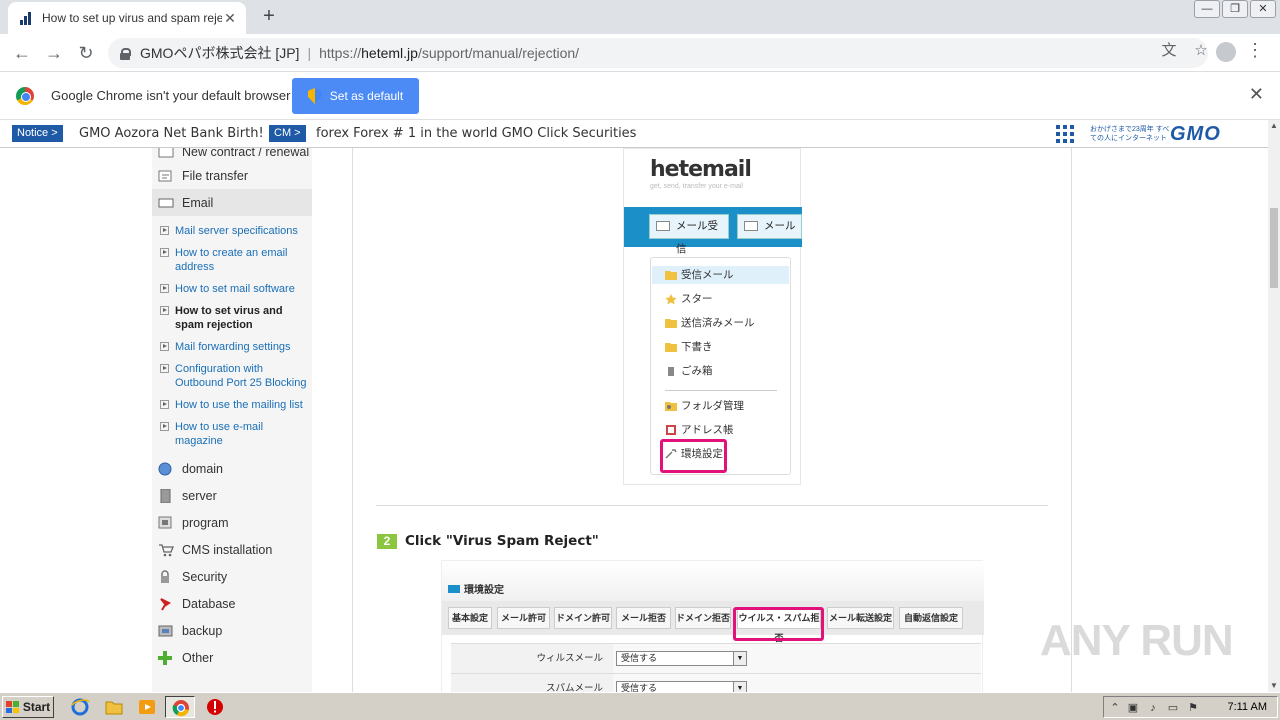 The image size is (1280, 720). Describe the element at coordinates (671, 430) in the screenshot. I see `address-book-icon` at that location.